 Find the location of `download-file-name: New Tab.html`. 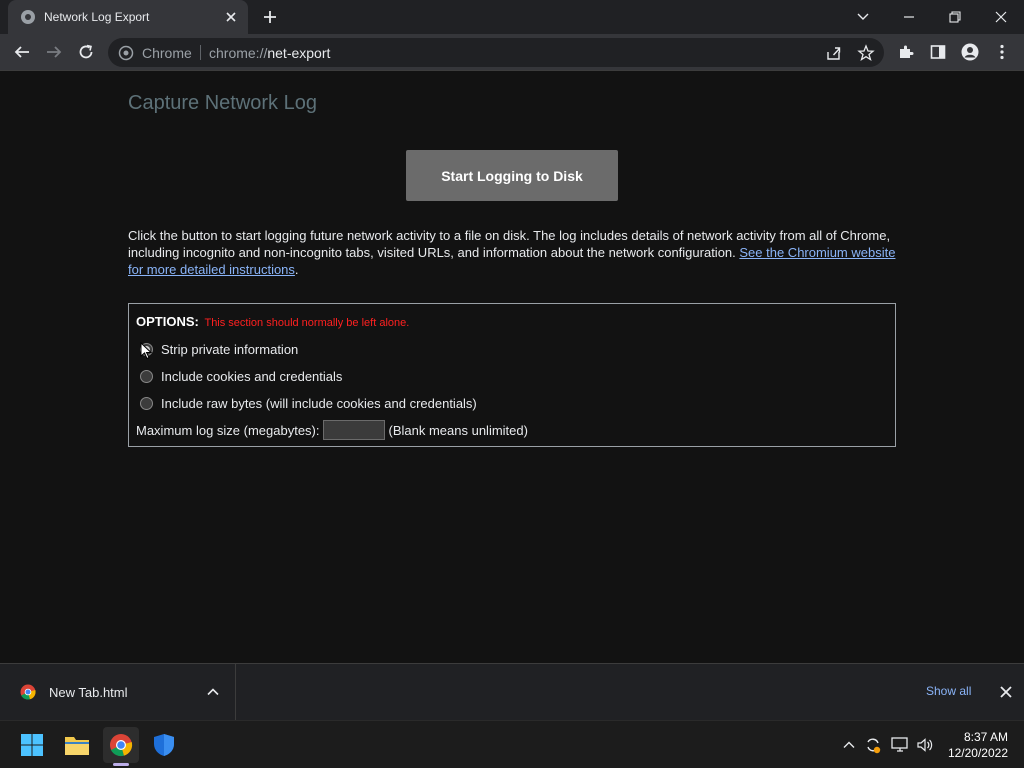

download-file-name: New Tab.html is located at coordinates (88, 692).